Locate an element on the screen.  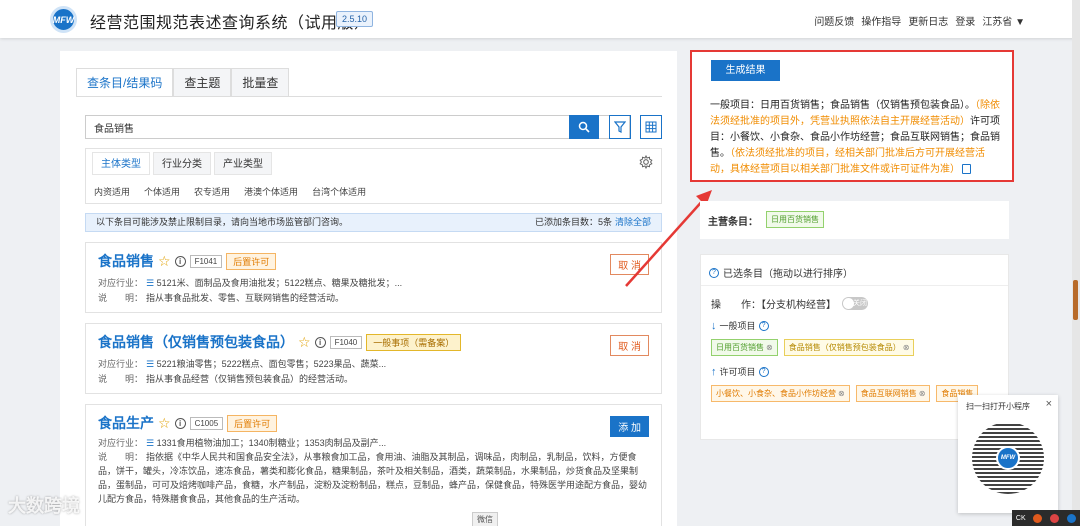
item-code: F1040 is located at coordinates (346, 342).